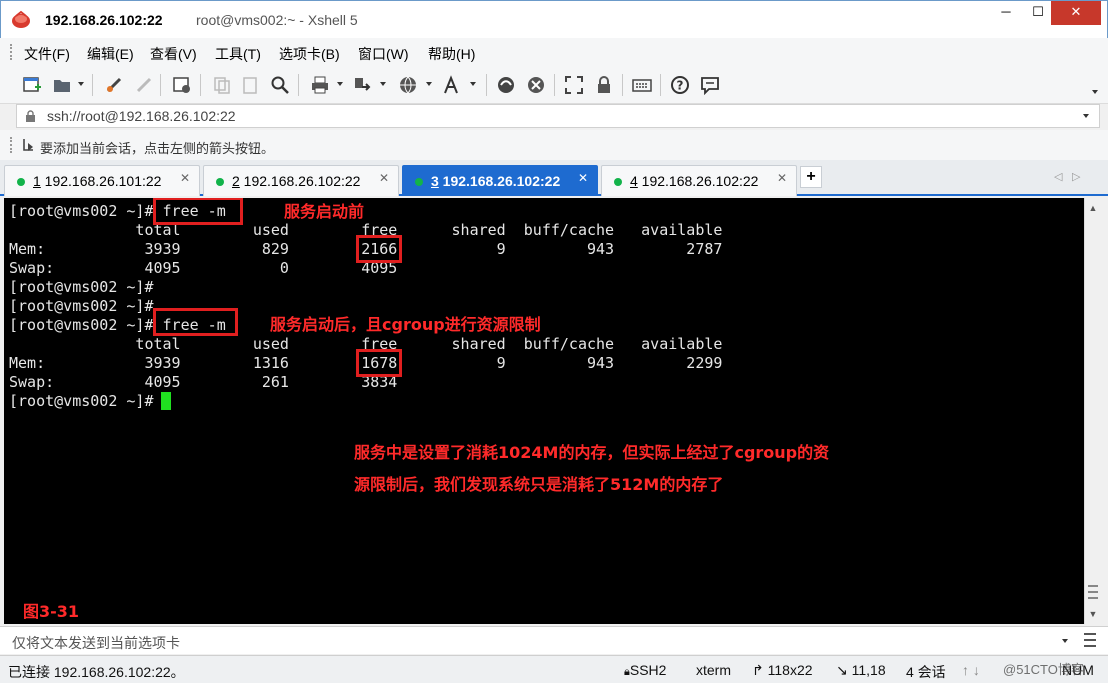  I want to click on size-icon: ↱, so click(760, 670).